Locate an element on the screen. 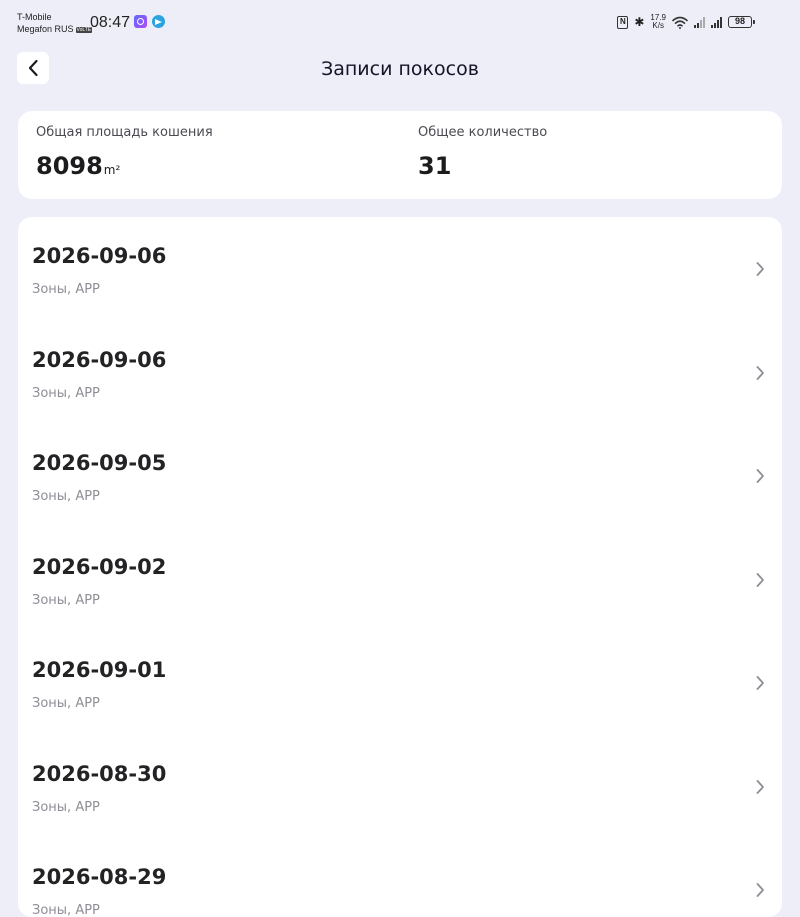 The width and height of the screenshot is (800, 917). telegram-icon is located at coordinates (158, 21).